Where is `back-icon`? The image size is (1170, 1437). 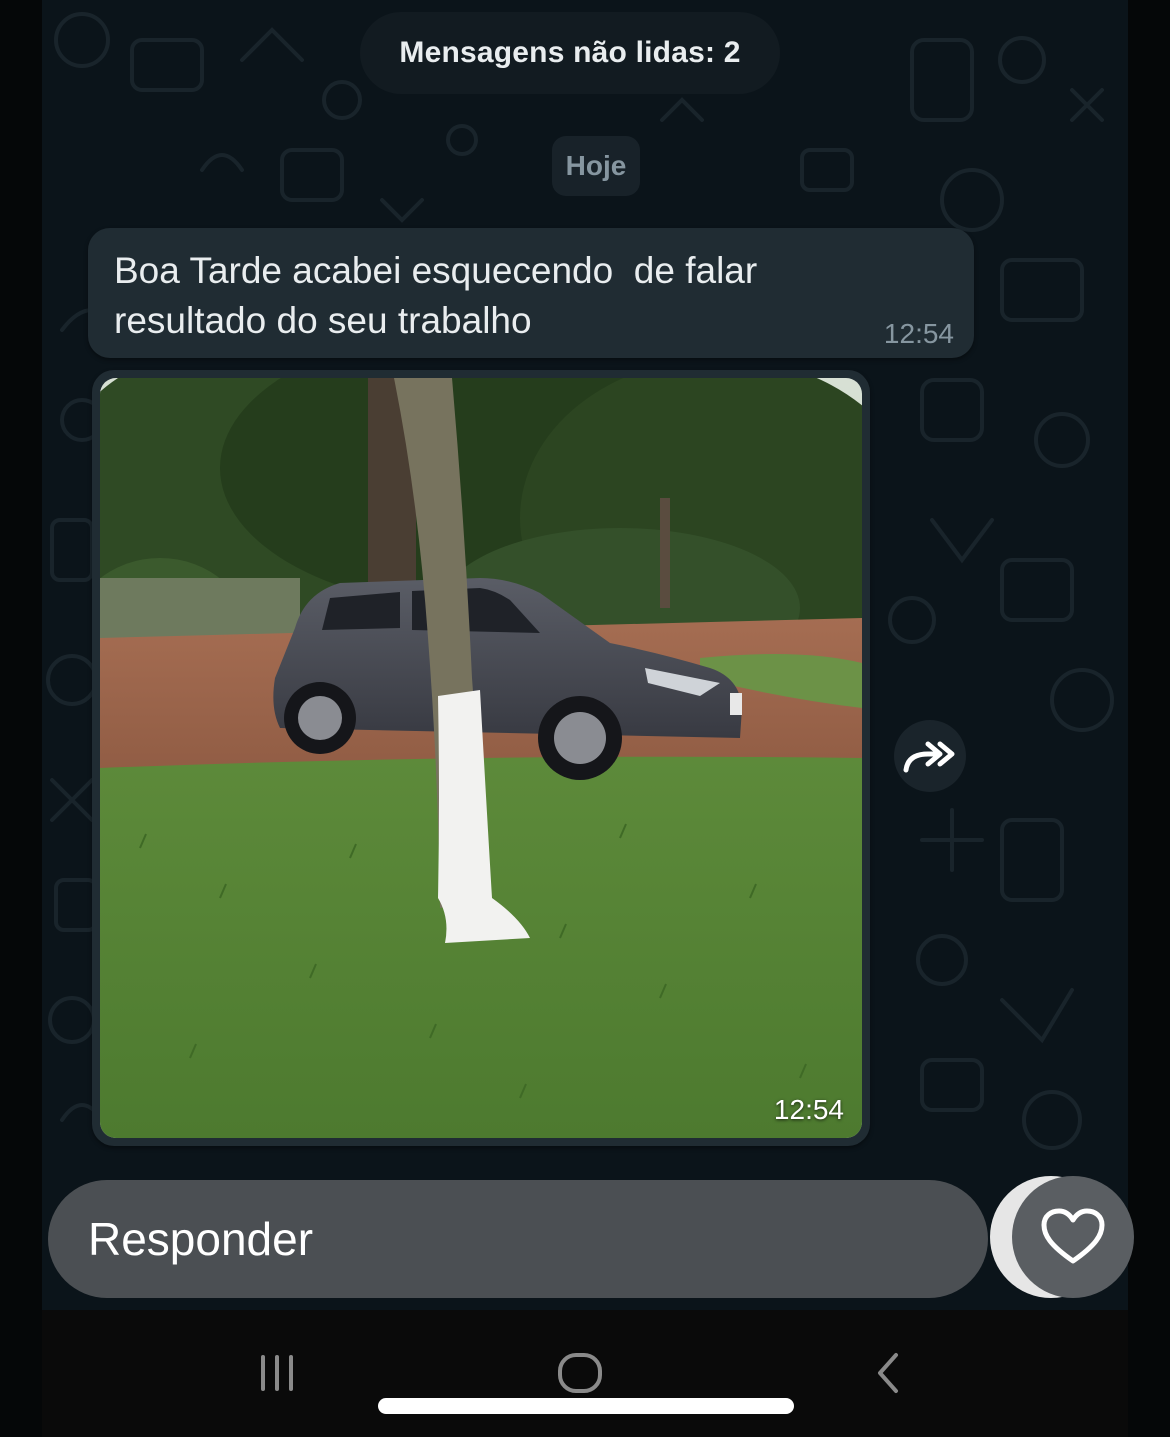 back-icon is located at coordinates (888, 1373).